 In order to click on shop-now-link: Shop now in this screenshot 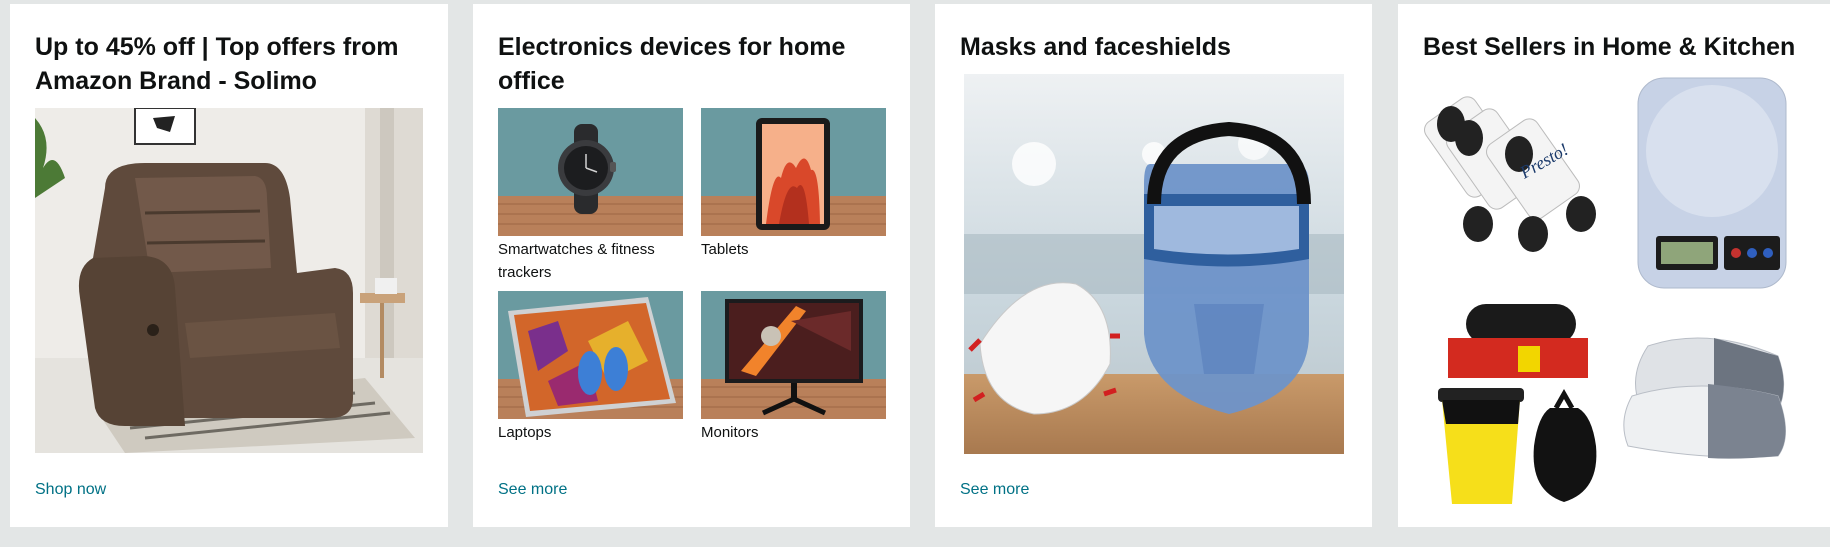, I will do `click(70, 490)`.